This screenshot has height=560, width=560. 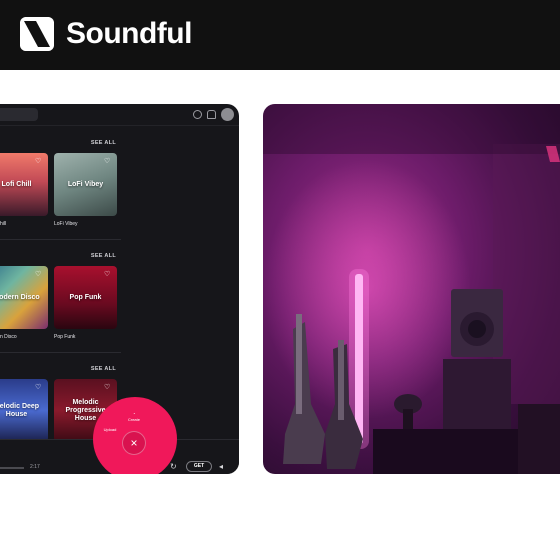 What do you see at coordinates (110, 429) in the screenshot?
I see `fab-upload-label: Upload` at bounding box center [110, 429].